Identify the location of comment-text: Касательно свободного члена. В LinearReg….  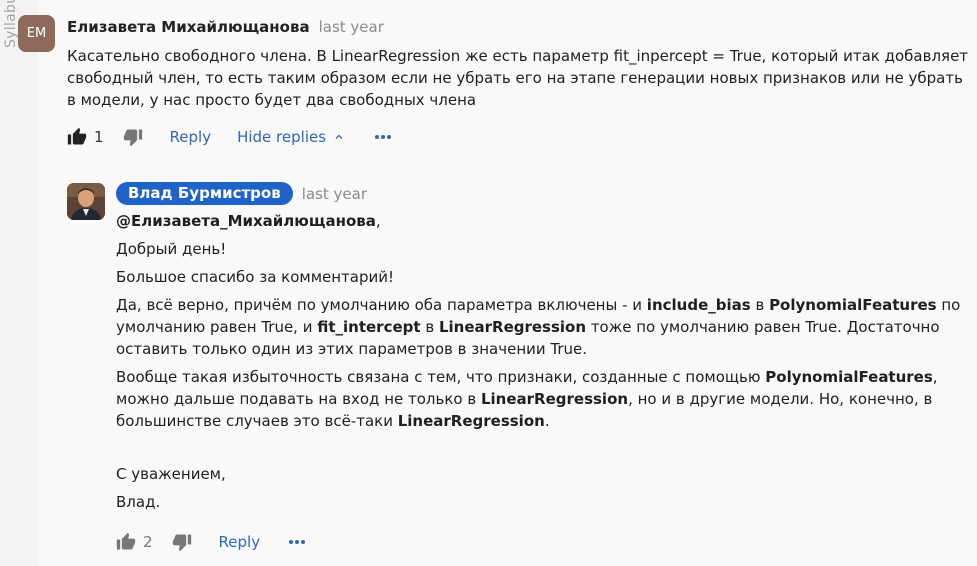
(518, 78).